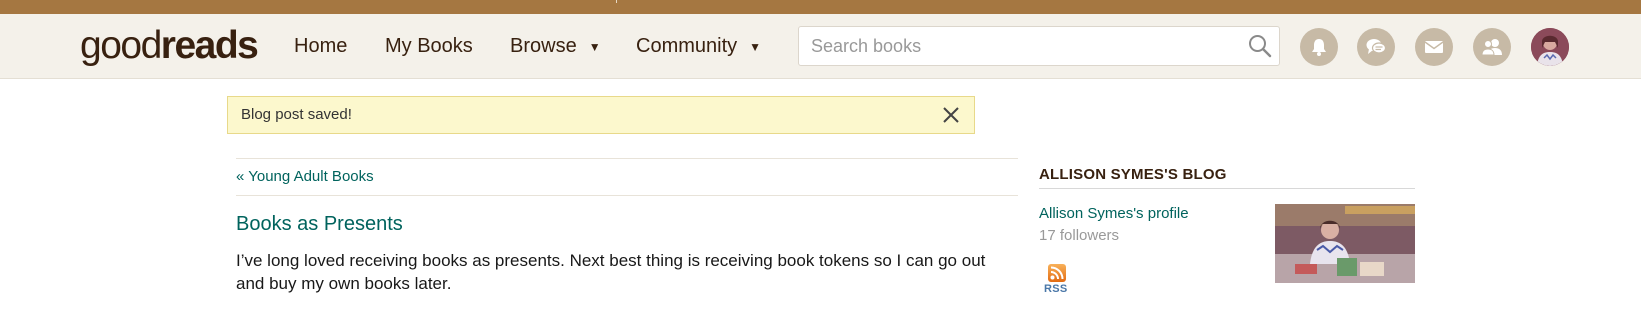  I want to click on nav-home-label: Home, so click(321, 46).